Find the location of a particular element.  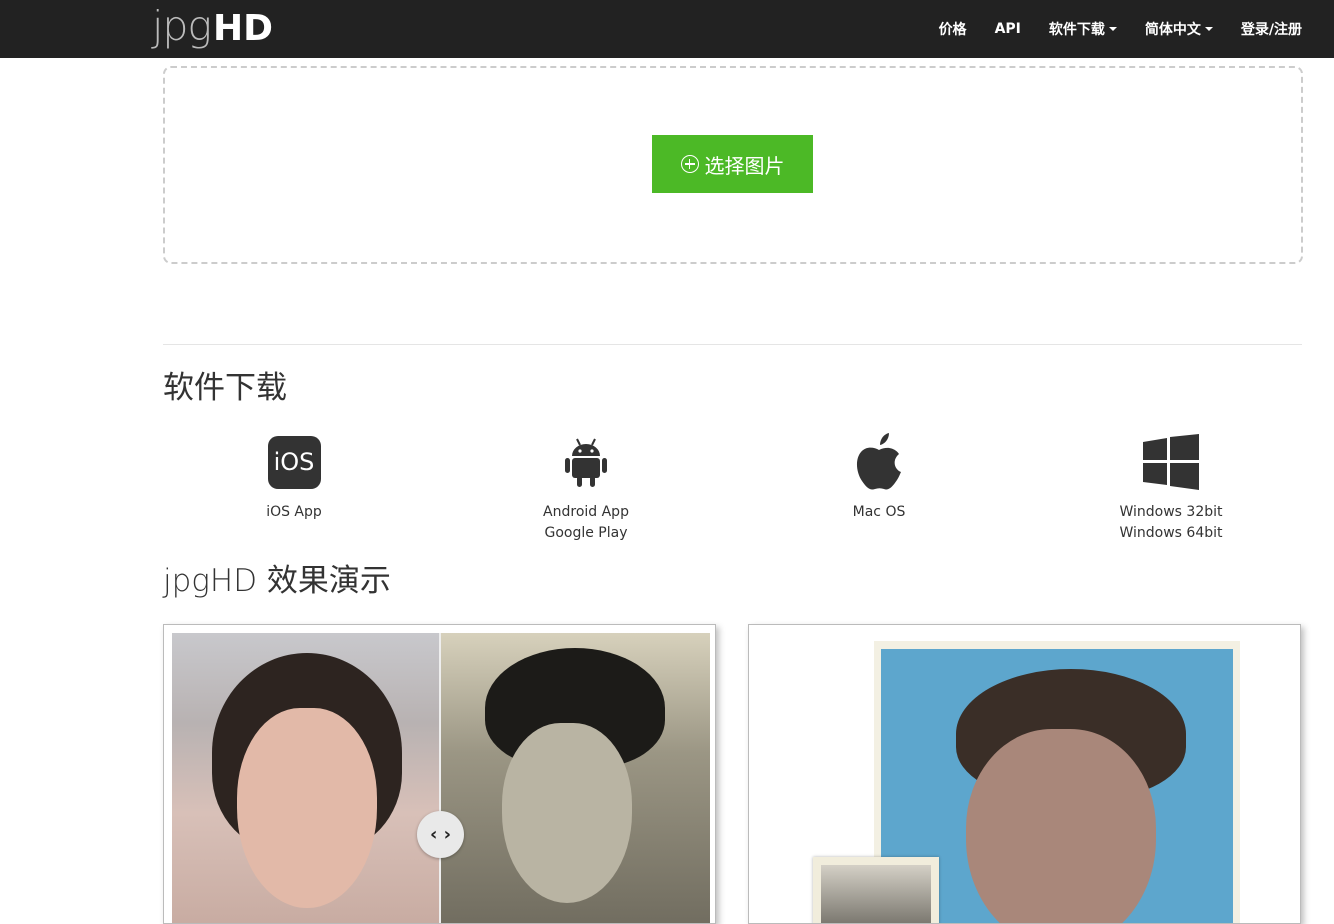

select-image-label: 选择图片 is located at coordinates (744, 165).